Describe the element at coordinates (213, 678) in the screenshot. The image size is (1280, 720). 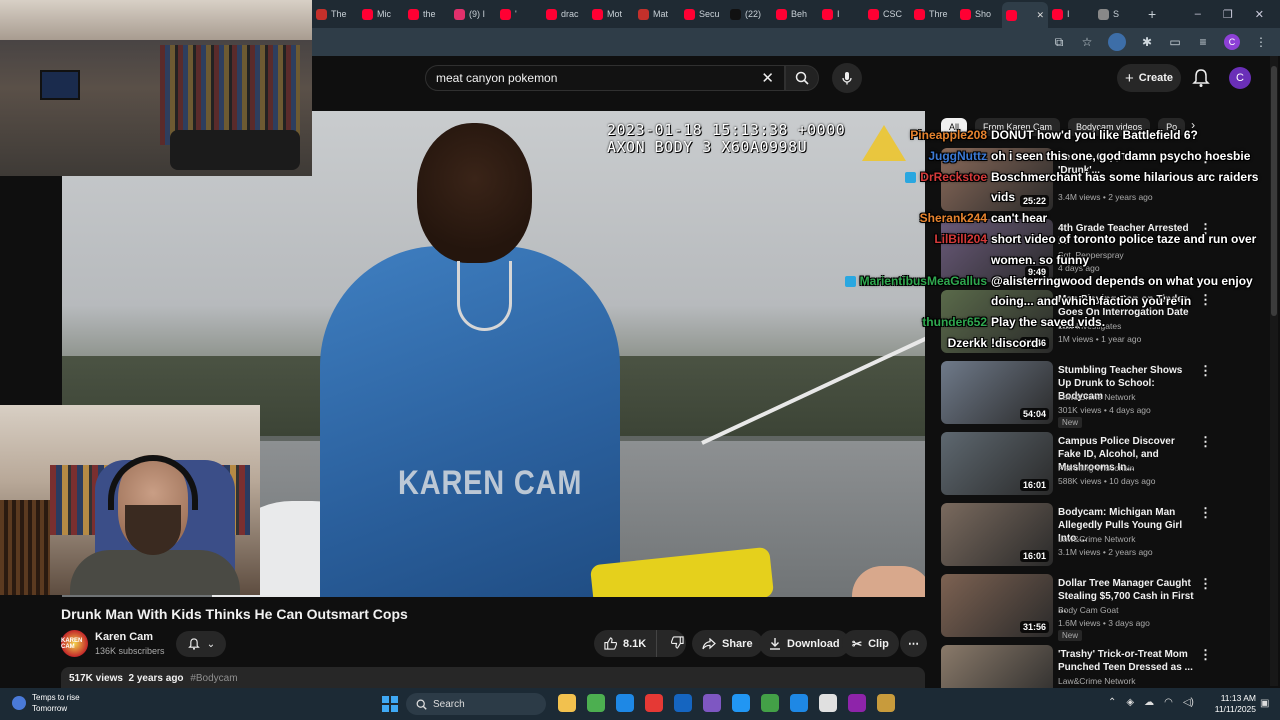
I see `hashtag-link: #Bodycam` at that location.